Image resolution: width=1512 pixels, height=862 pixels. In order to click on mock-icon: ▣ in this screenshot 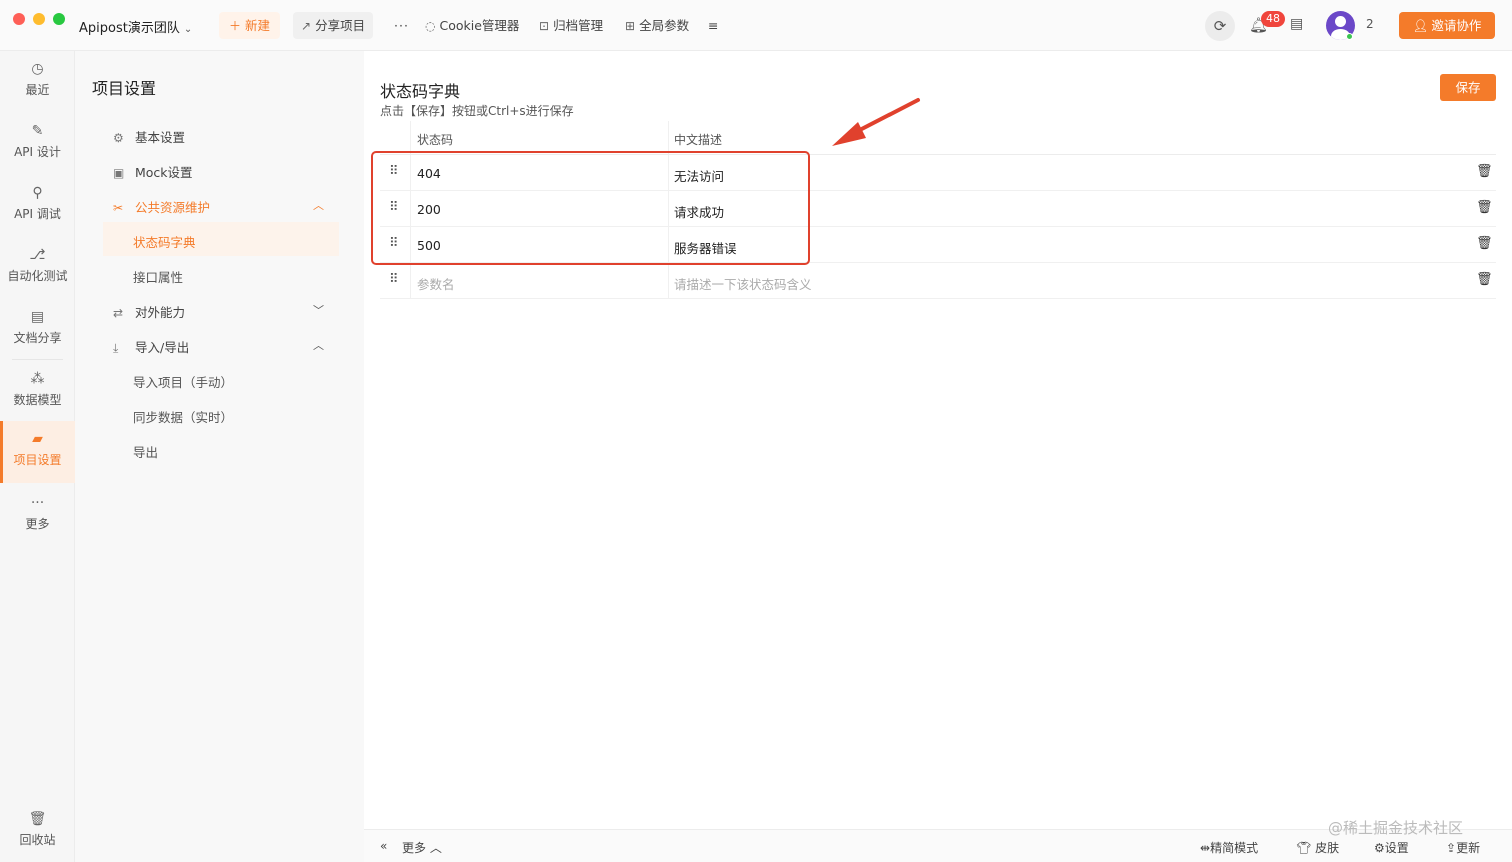, I will do `click(119, 173)`.